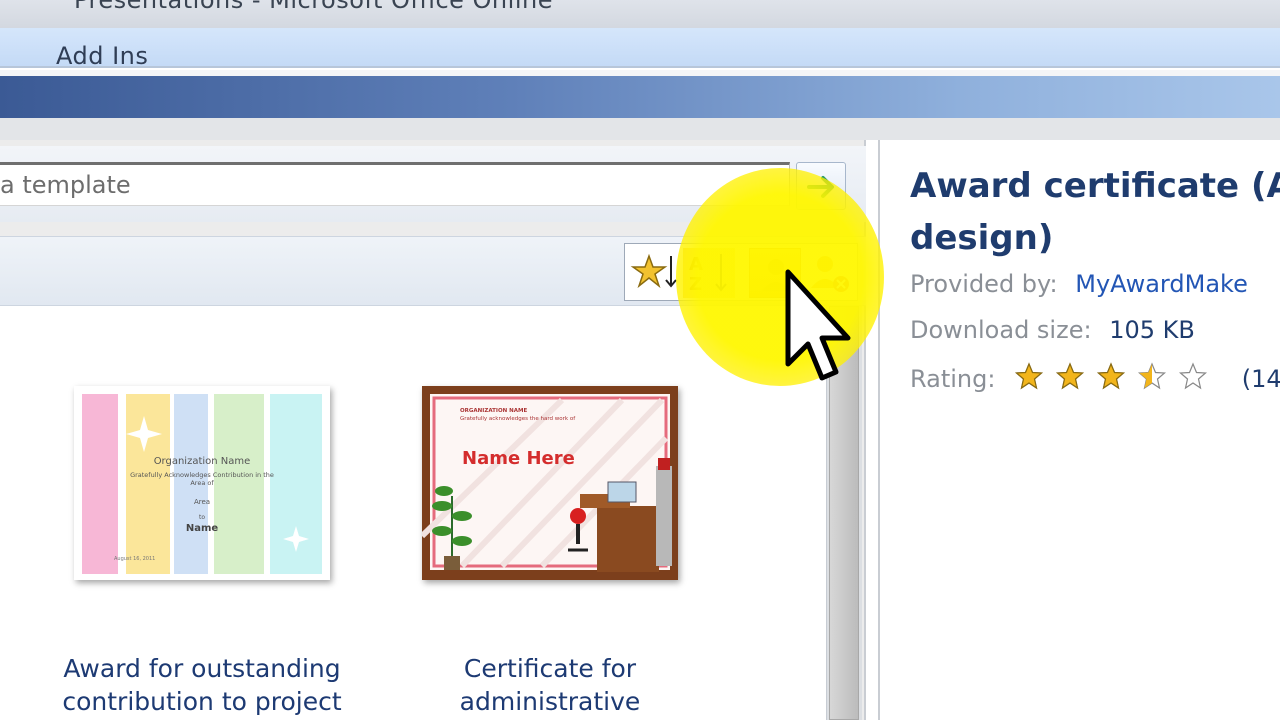  Describe the element at coordinates (984, 284) in the screenshot. I see `provided-by-label: Provided by:` at that location.